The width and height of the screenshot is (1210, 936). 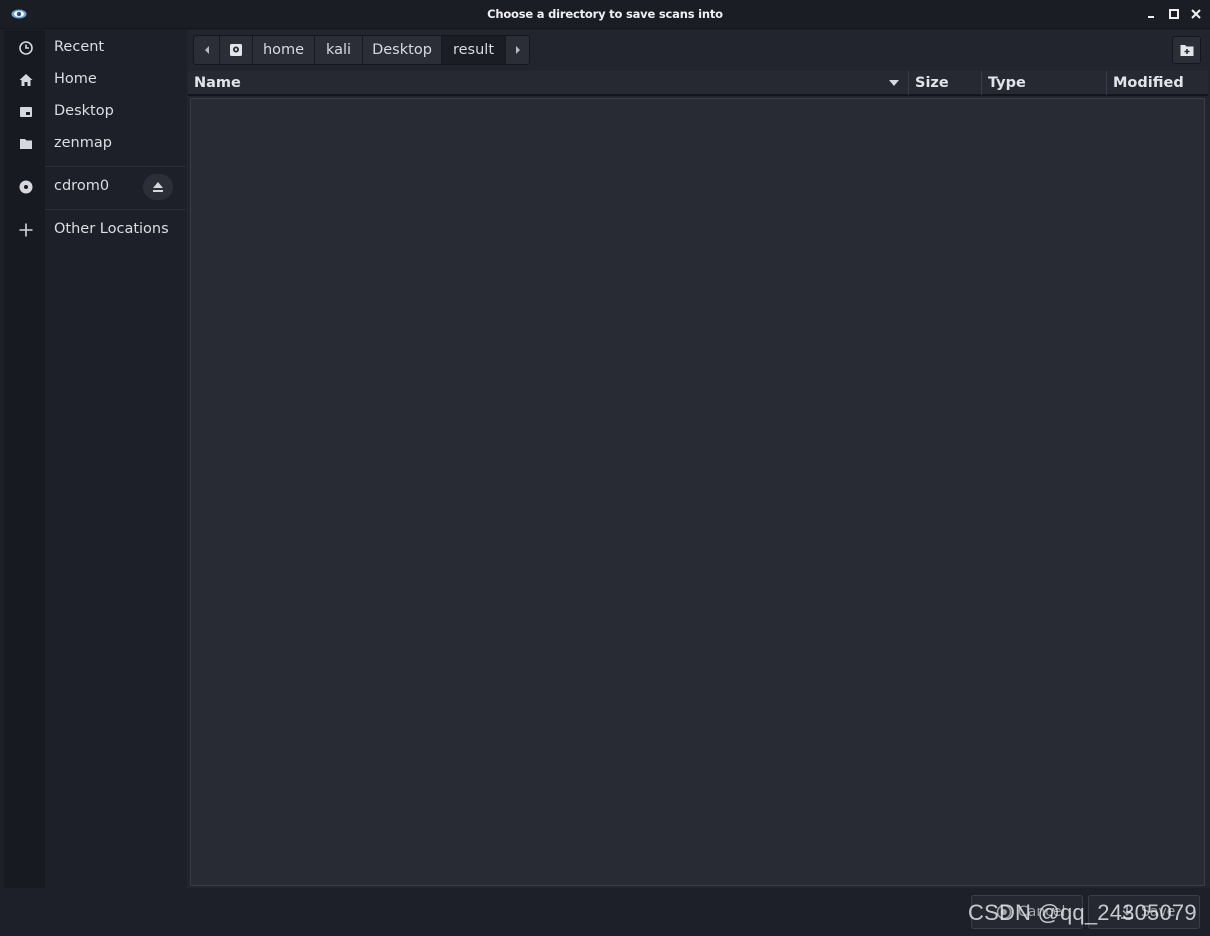 I want to click on close-icon, so click(x=1196, y=14).